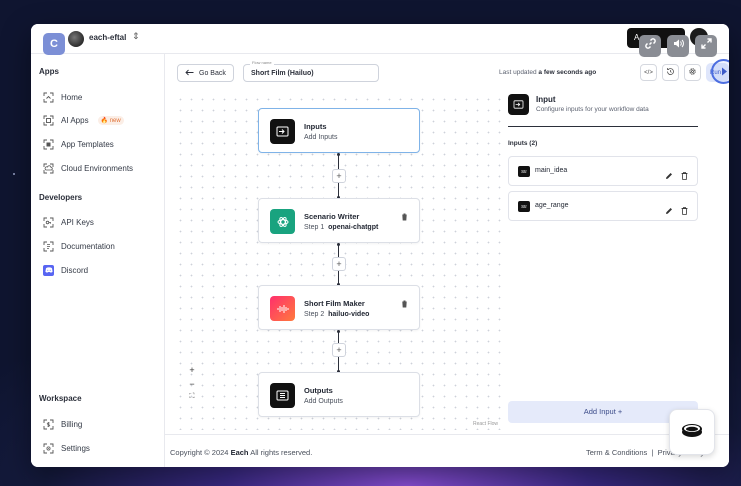 This screenshot has height=486, width=741. What do you see at coordinates (282, 73) in the screenshot?
I see `flow-name-value: Short Film (Hailuo)` at bounding box center [282, 73].